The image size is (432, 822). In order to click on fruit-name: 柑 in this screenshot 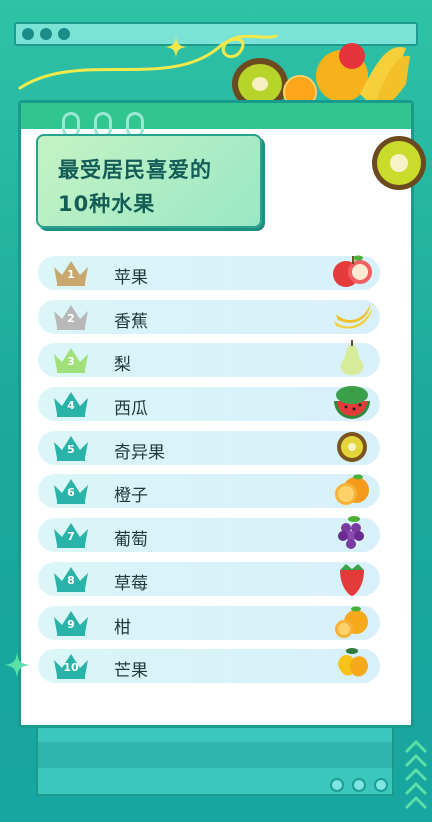, I will do `click(122, 627)`.